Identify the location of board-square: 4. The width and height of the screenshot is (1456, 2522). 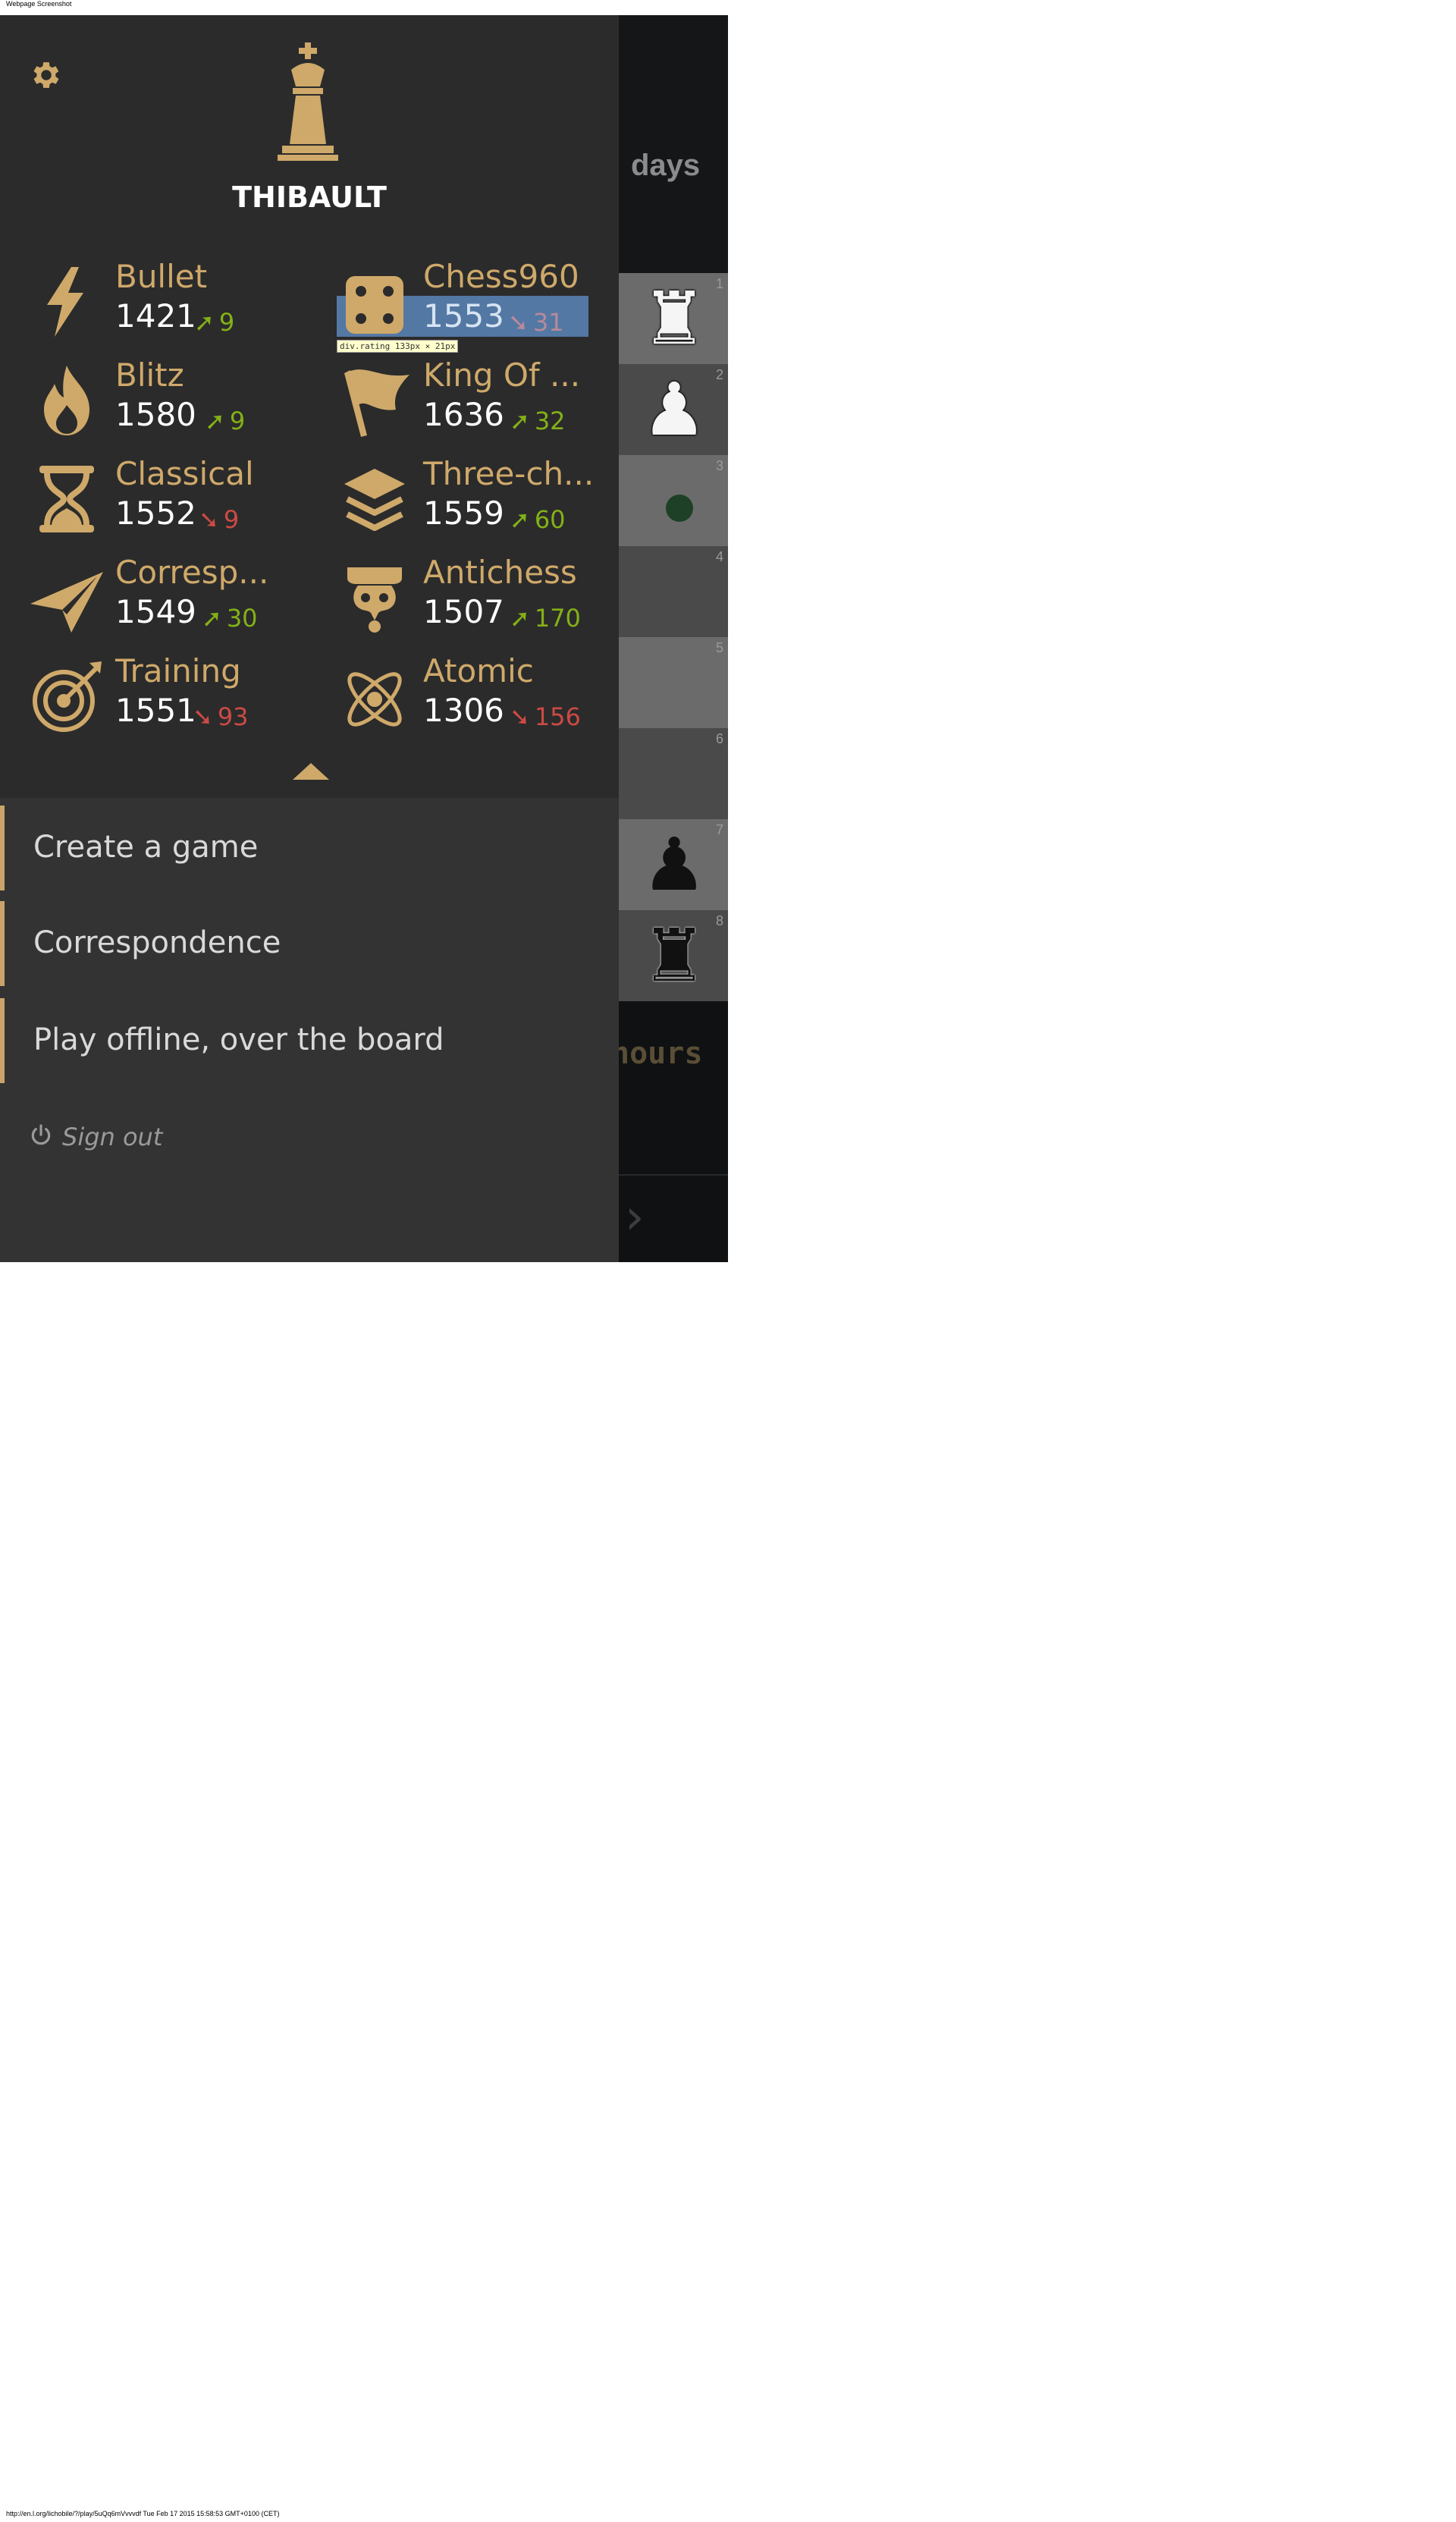
(673, 591).